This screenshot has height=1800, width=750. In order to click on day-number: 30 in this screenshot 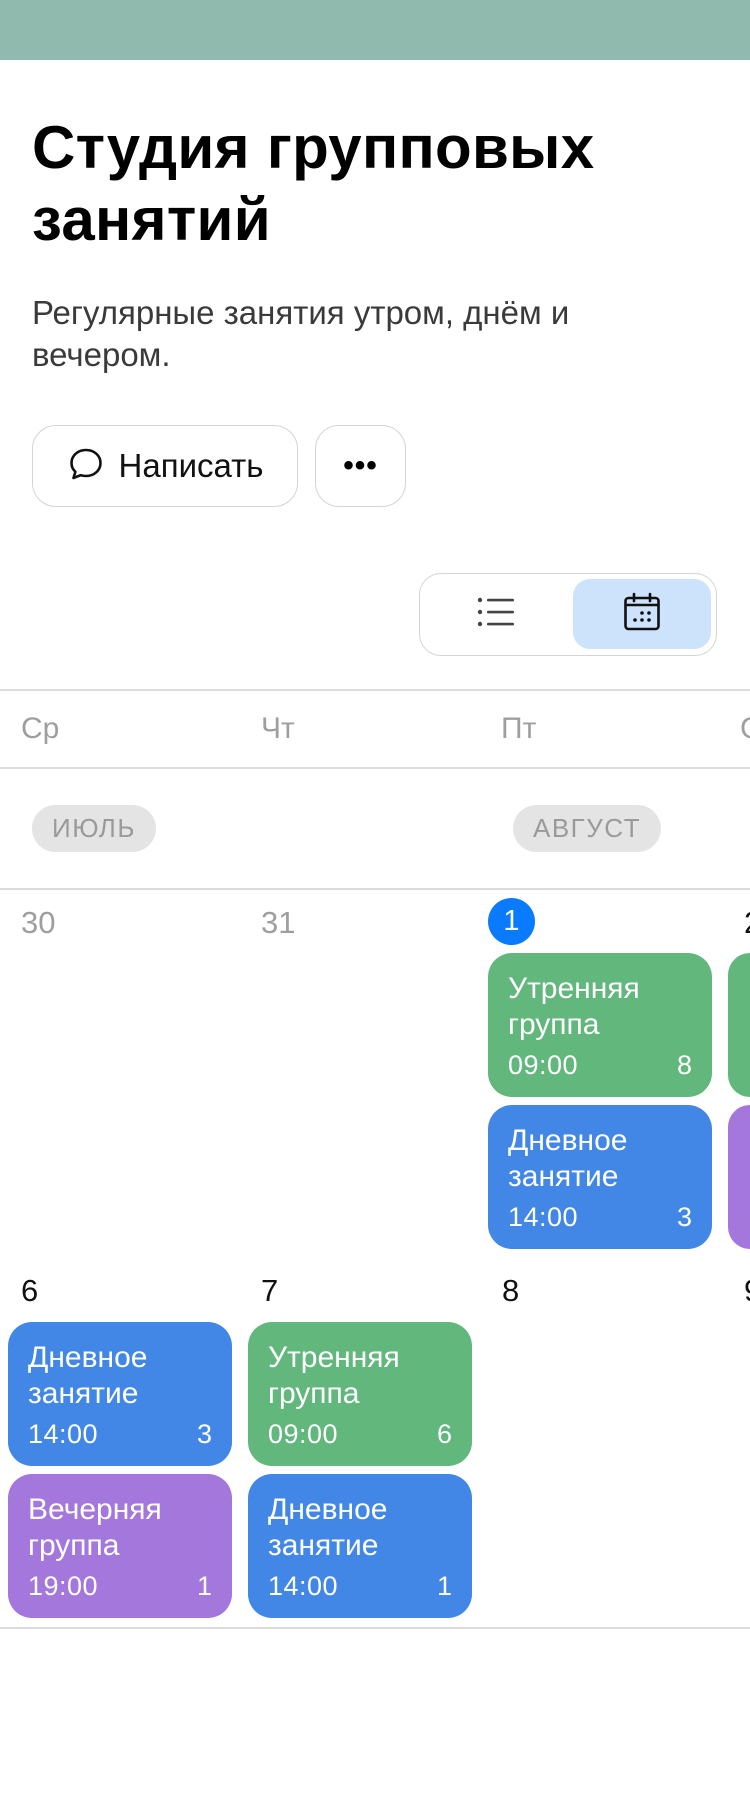, I will do `click(38, 922)`.